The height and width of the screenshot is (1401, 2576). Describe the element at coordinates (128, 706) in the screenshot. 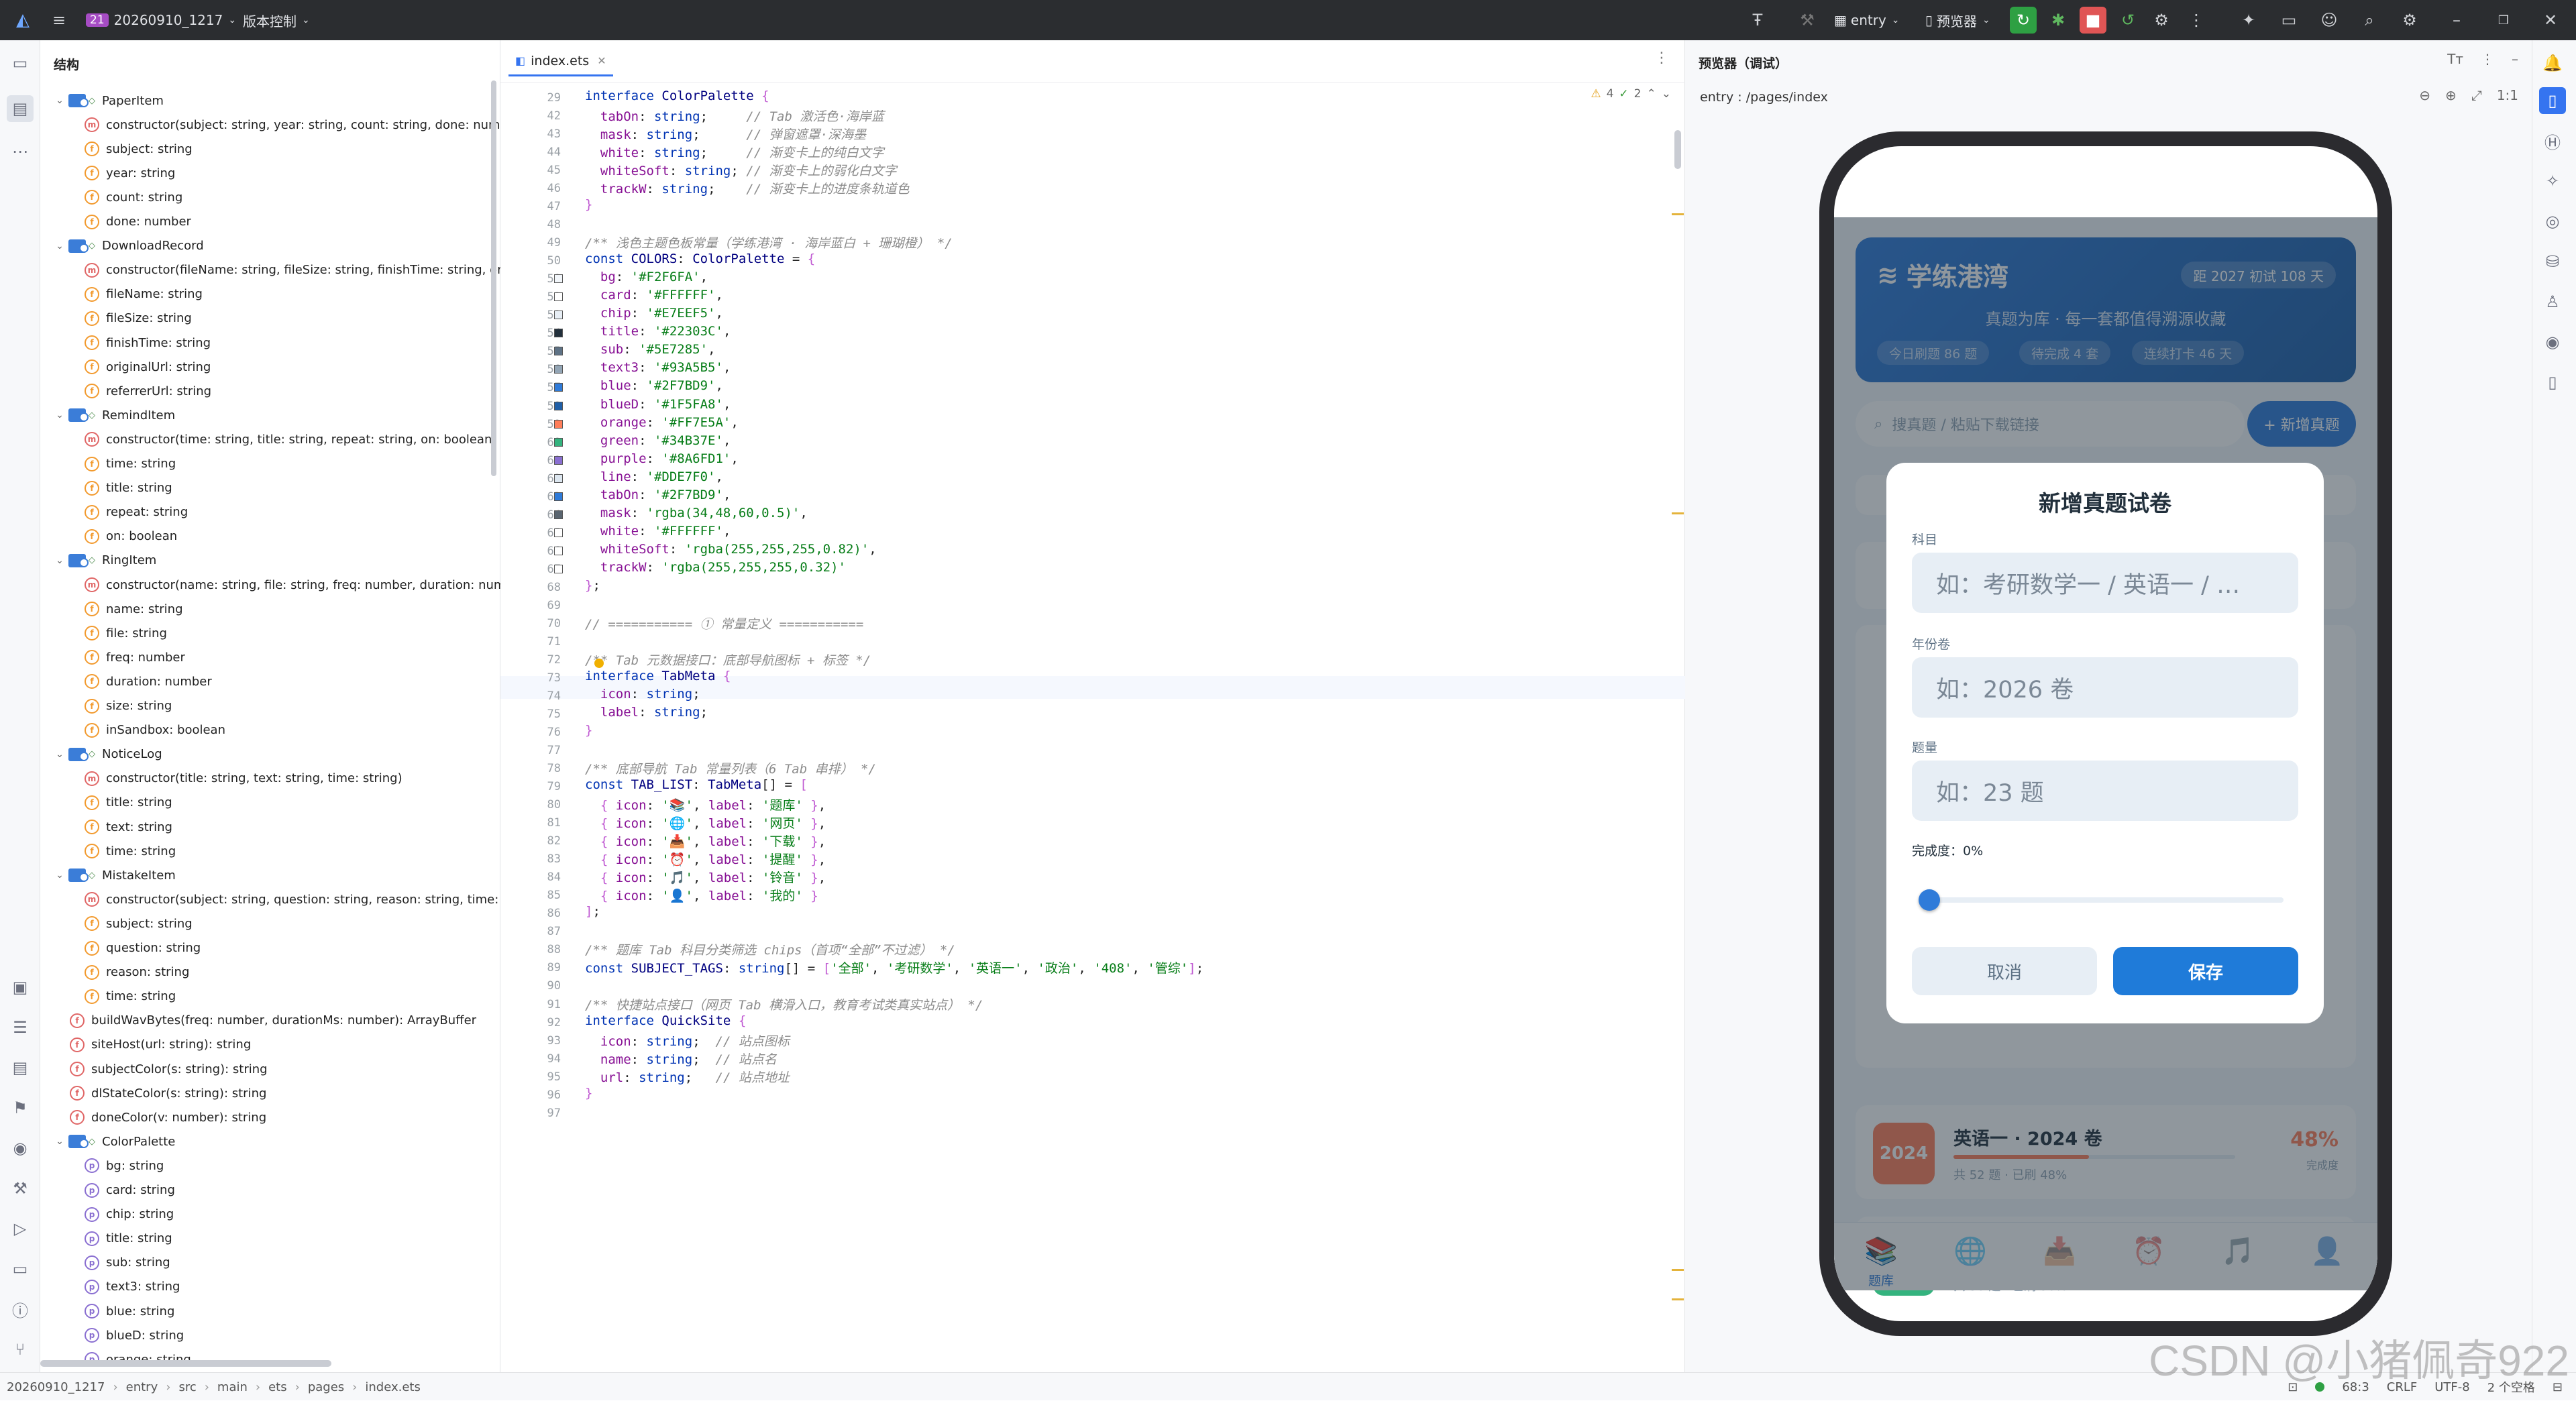

I see `tree-member-node: f size: string` at that location.